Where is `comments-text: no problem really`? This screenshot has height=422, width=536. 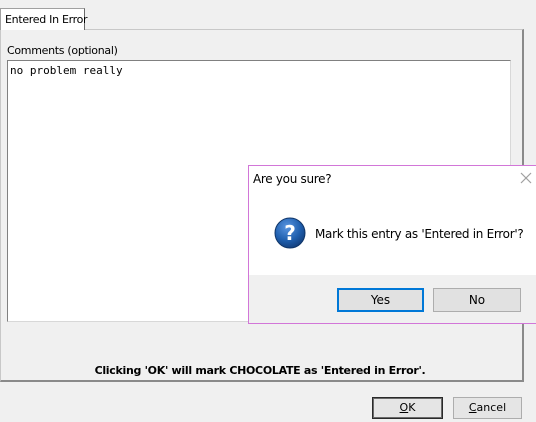 comments-text: no problem really is located at coordinates (66, 70).